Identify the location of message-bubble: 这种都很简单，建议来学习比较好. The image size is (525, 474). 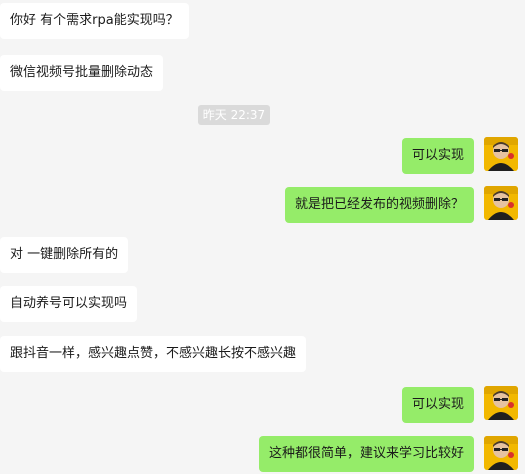
(366, 454).